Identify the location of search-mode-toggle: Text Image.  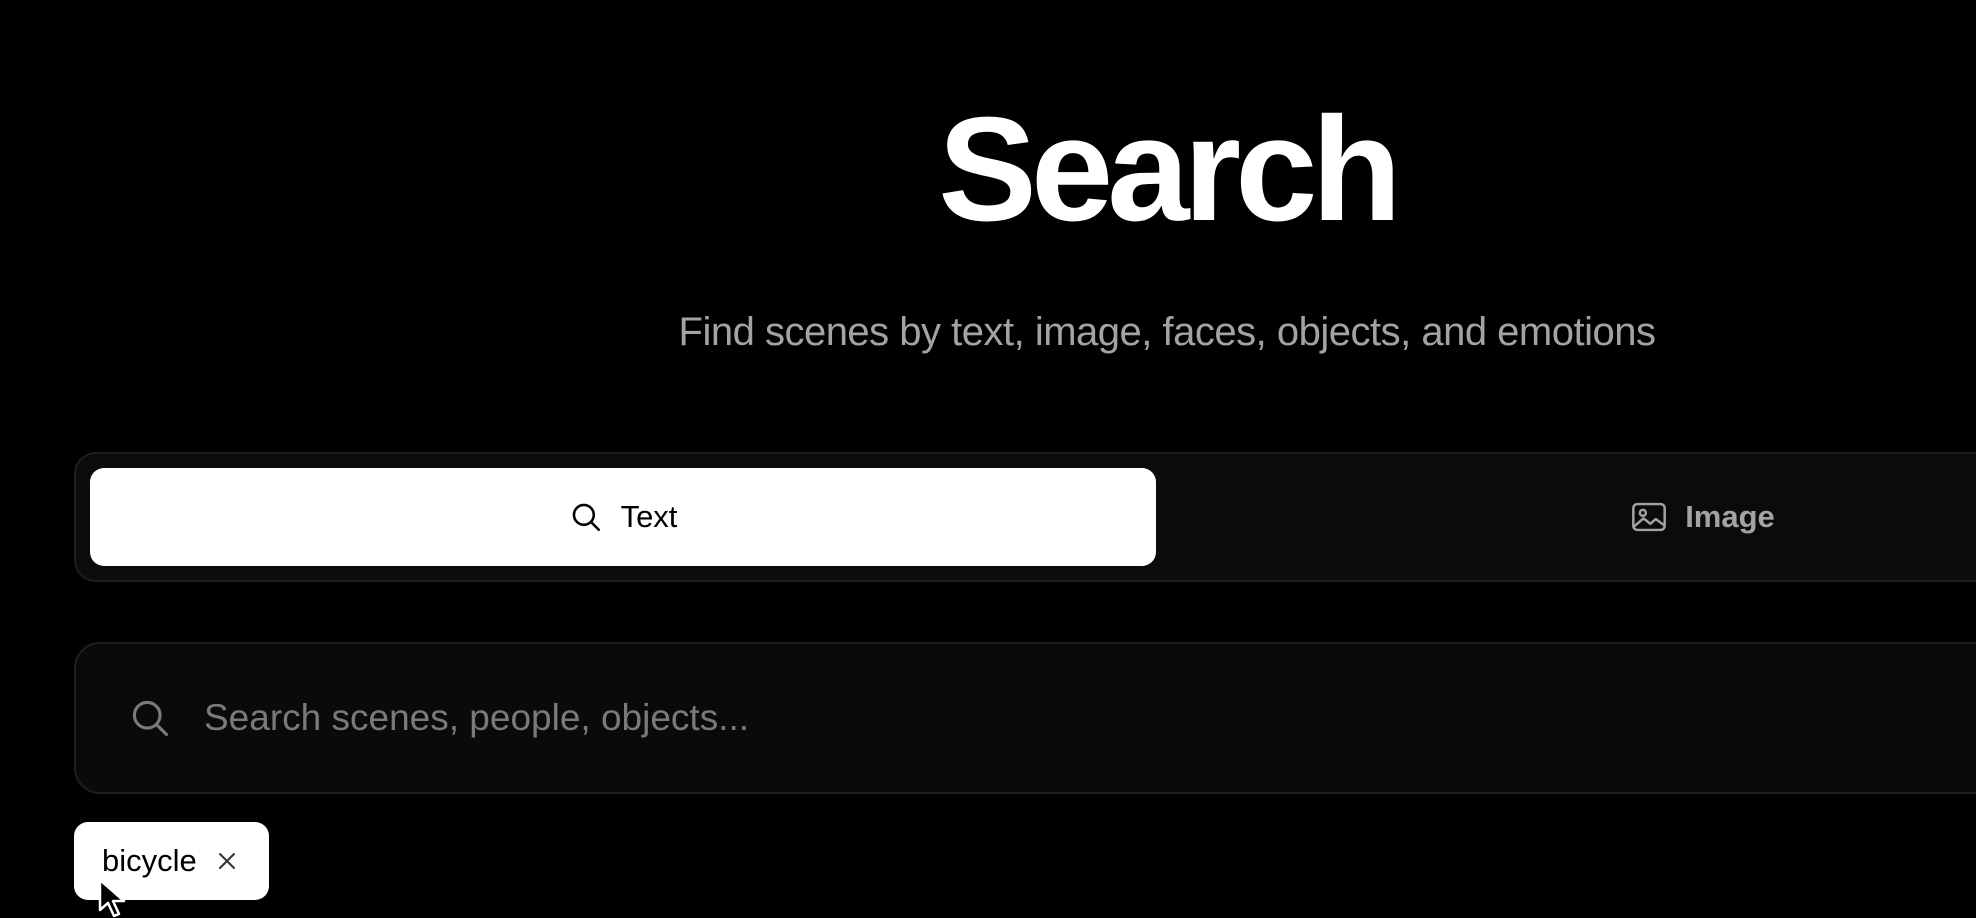
(1025, 517).